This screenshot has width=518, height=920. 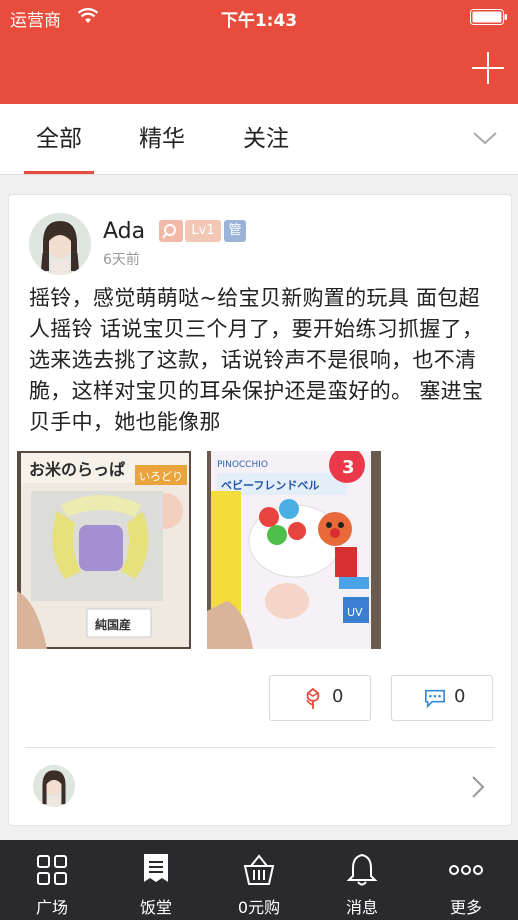 I want to click on post-photo-1: お米のらっぱ いろどり 純国産, so click(x=104, y=550).